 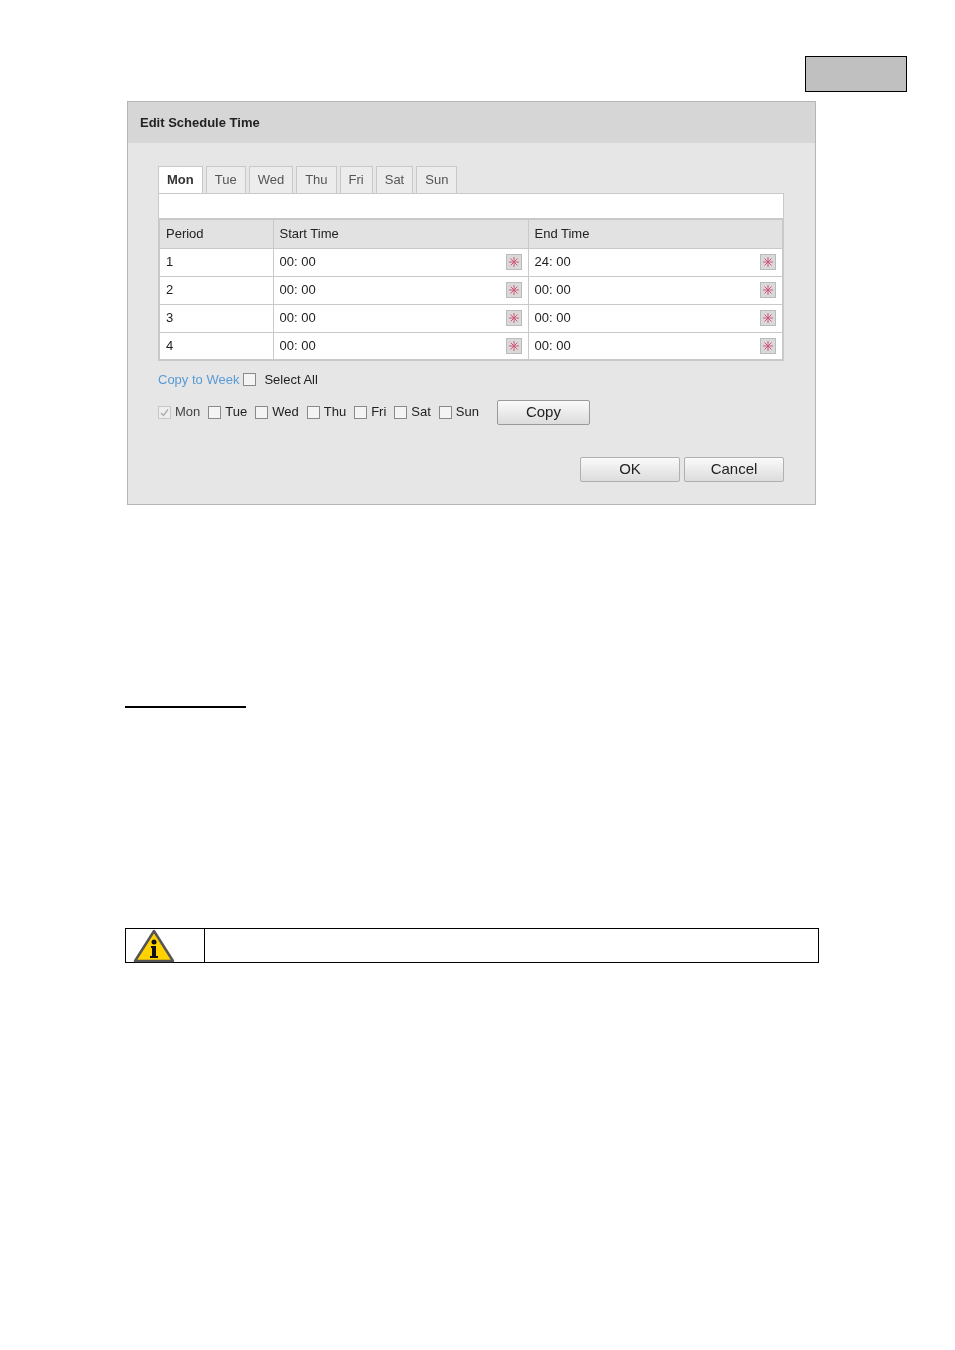 I want to click on table-cell: 1, so click(x=216, y=262).